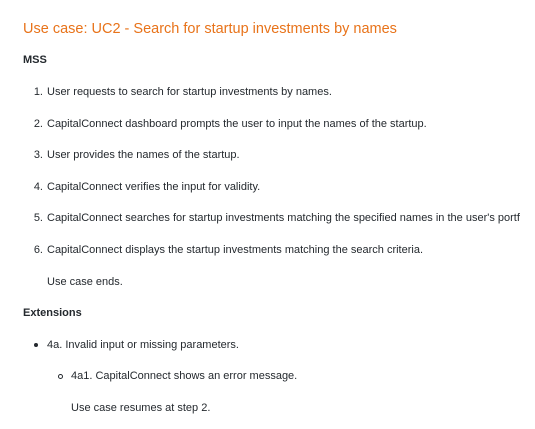 Image resolution: width=535 pixels, height=429 pixels. What do you see at coordinates (38, 124) in the screenshot?
I see `step-number: 2.` at bounding box center [38, 124].